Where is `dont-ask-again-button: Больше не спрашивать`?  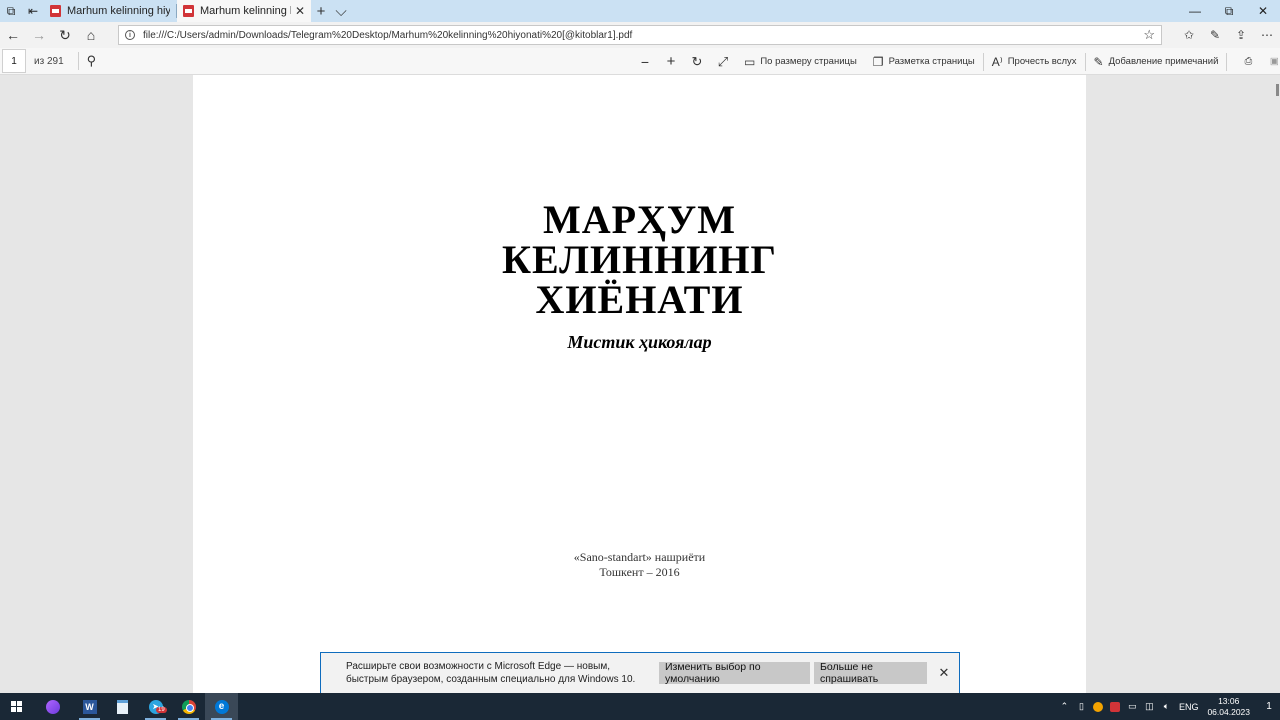
dont-ask-again-button: Больше не спрашивать is located at coordinates (870, 673).